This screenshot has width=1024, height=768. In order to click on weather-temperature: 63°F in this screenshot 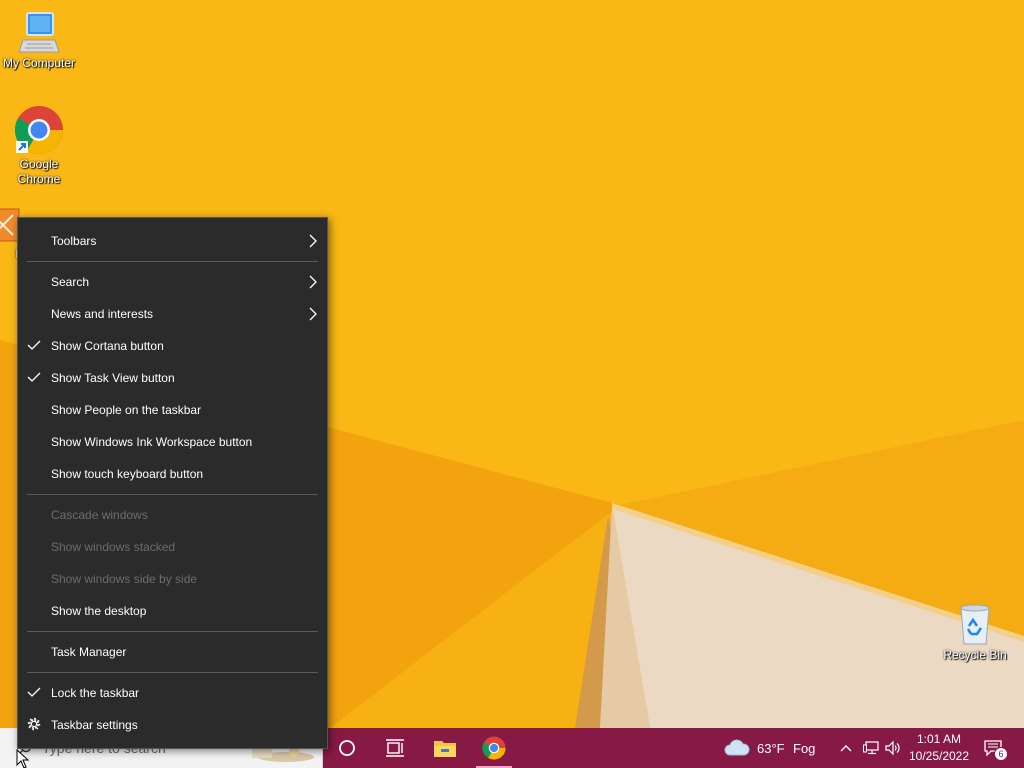, I will do `click(771, 748)`.